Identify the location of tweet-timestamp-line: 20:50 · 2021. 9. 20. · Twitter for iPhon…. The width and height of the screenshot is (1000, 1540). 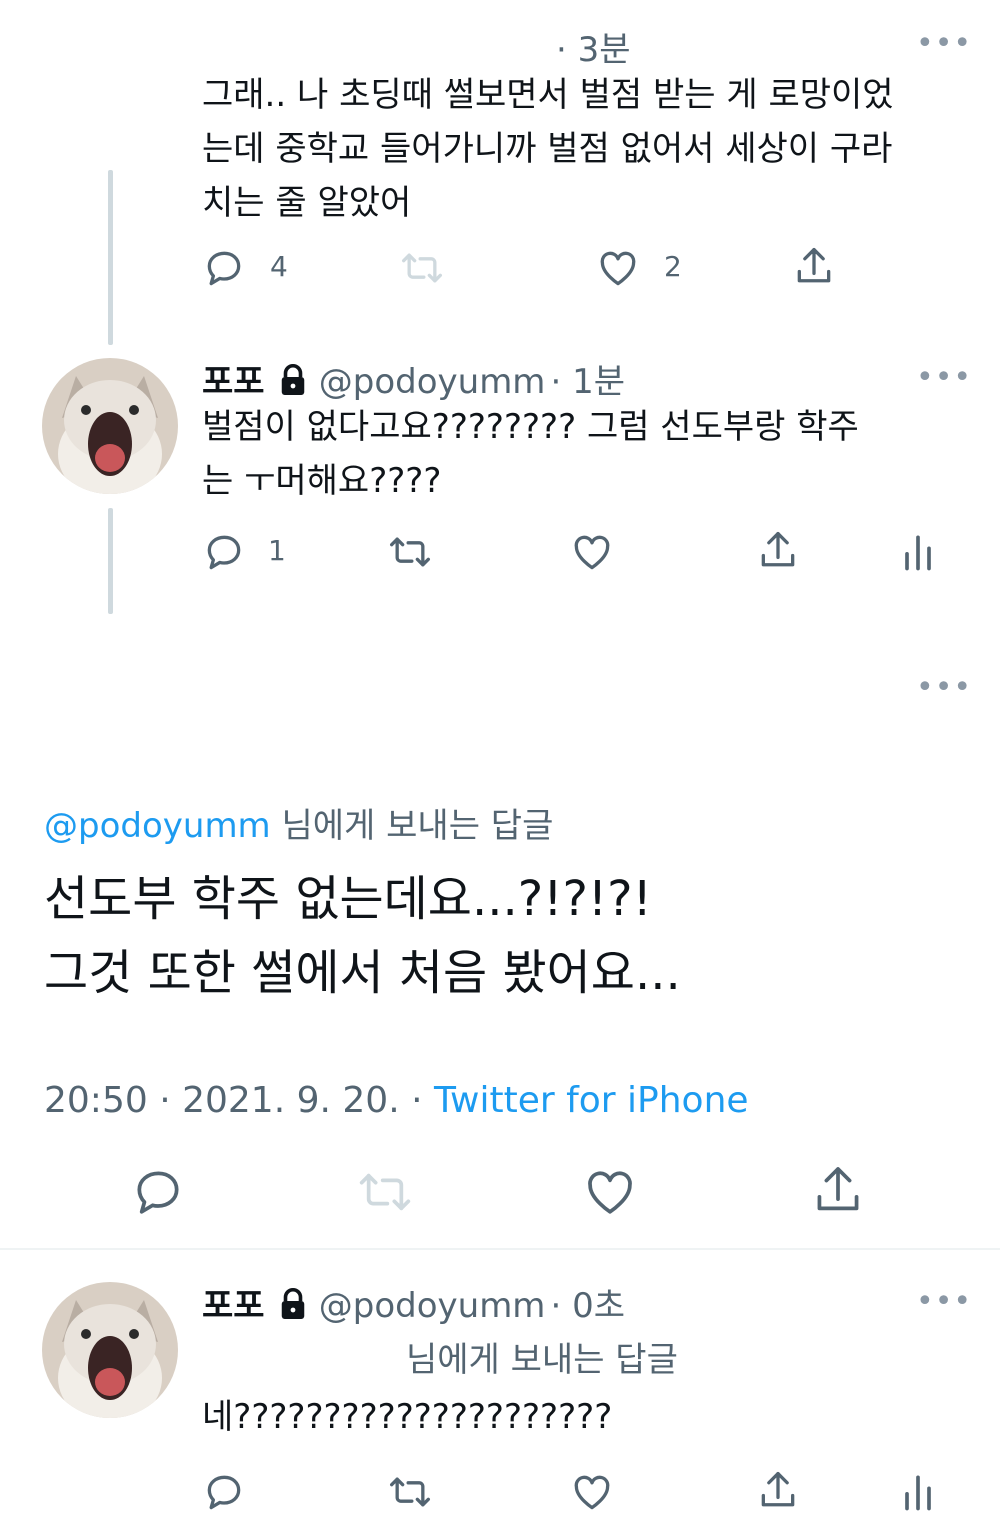
(396, 1100).